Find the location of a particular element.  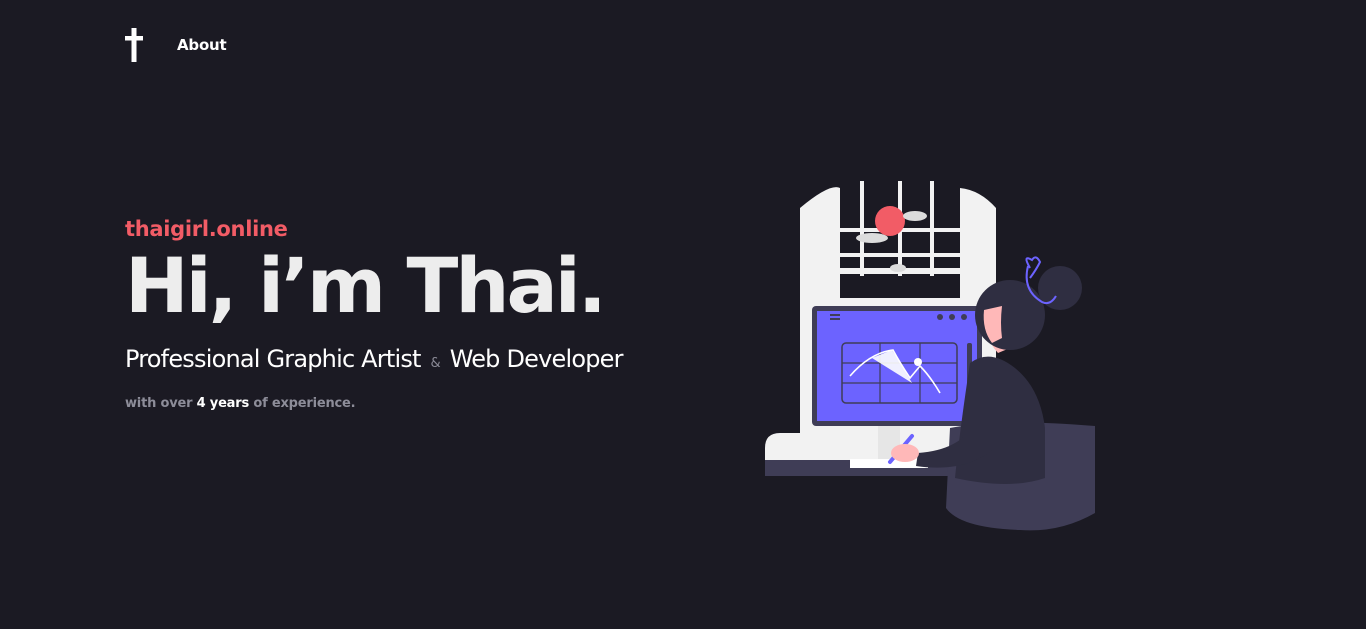

experience-years: 4 years is located at coordinates (223, 403).